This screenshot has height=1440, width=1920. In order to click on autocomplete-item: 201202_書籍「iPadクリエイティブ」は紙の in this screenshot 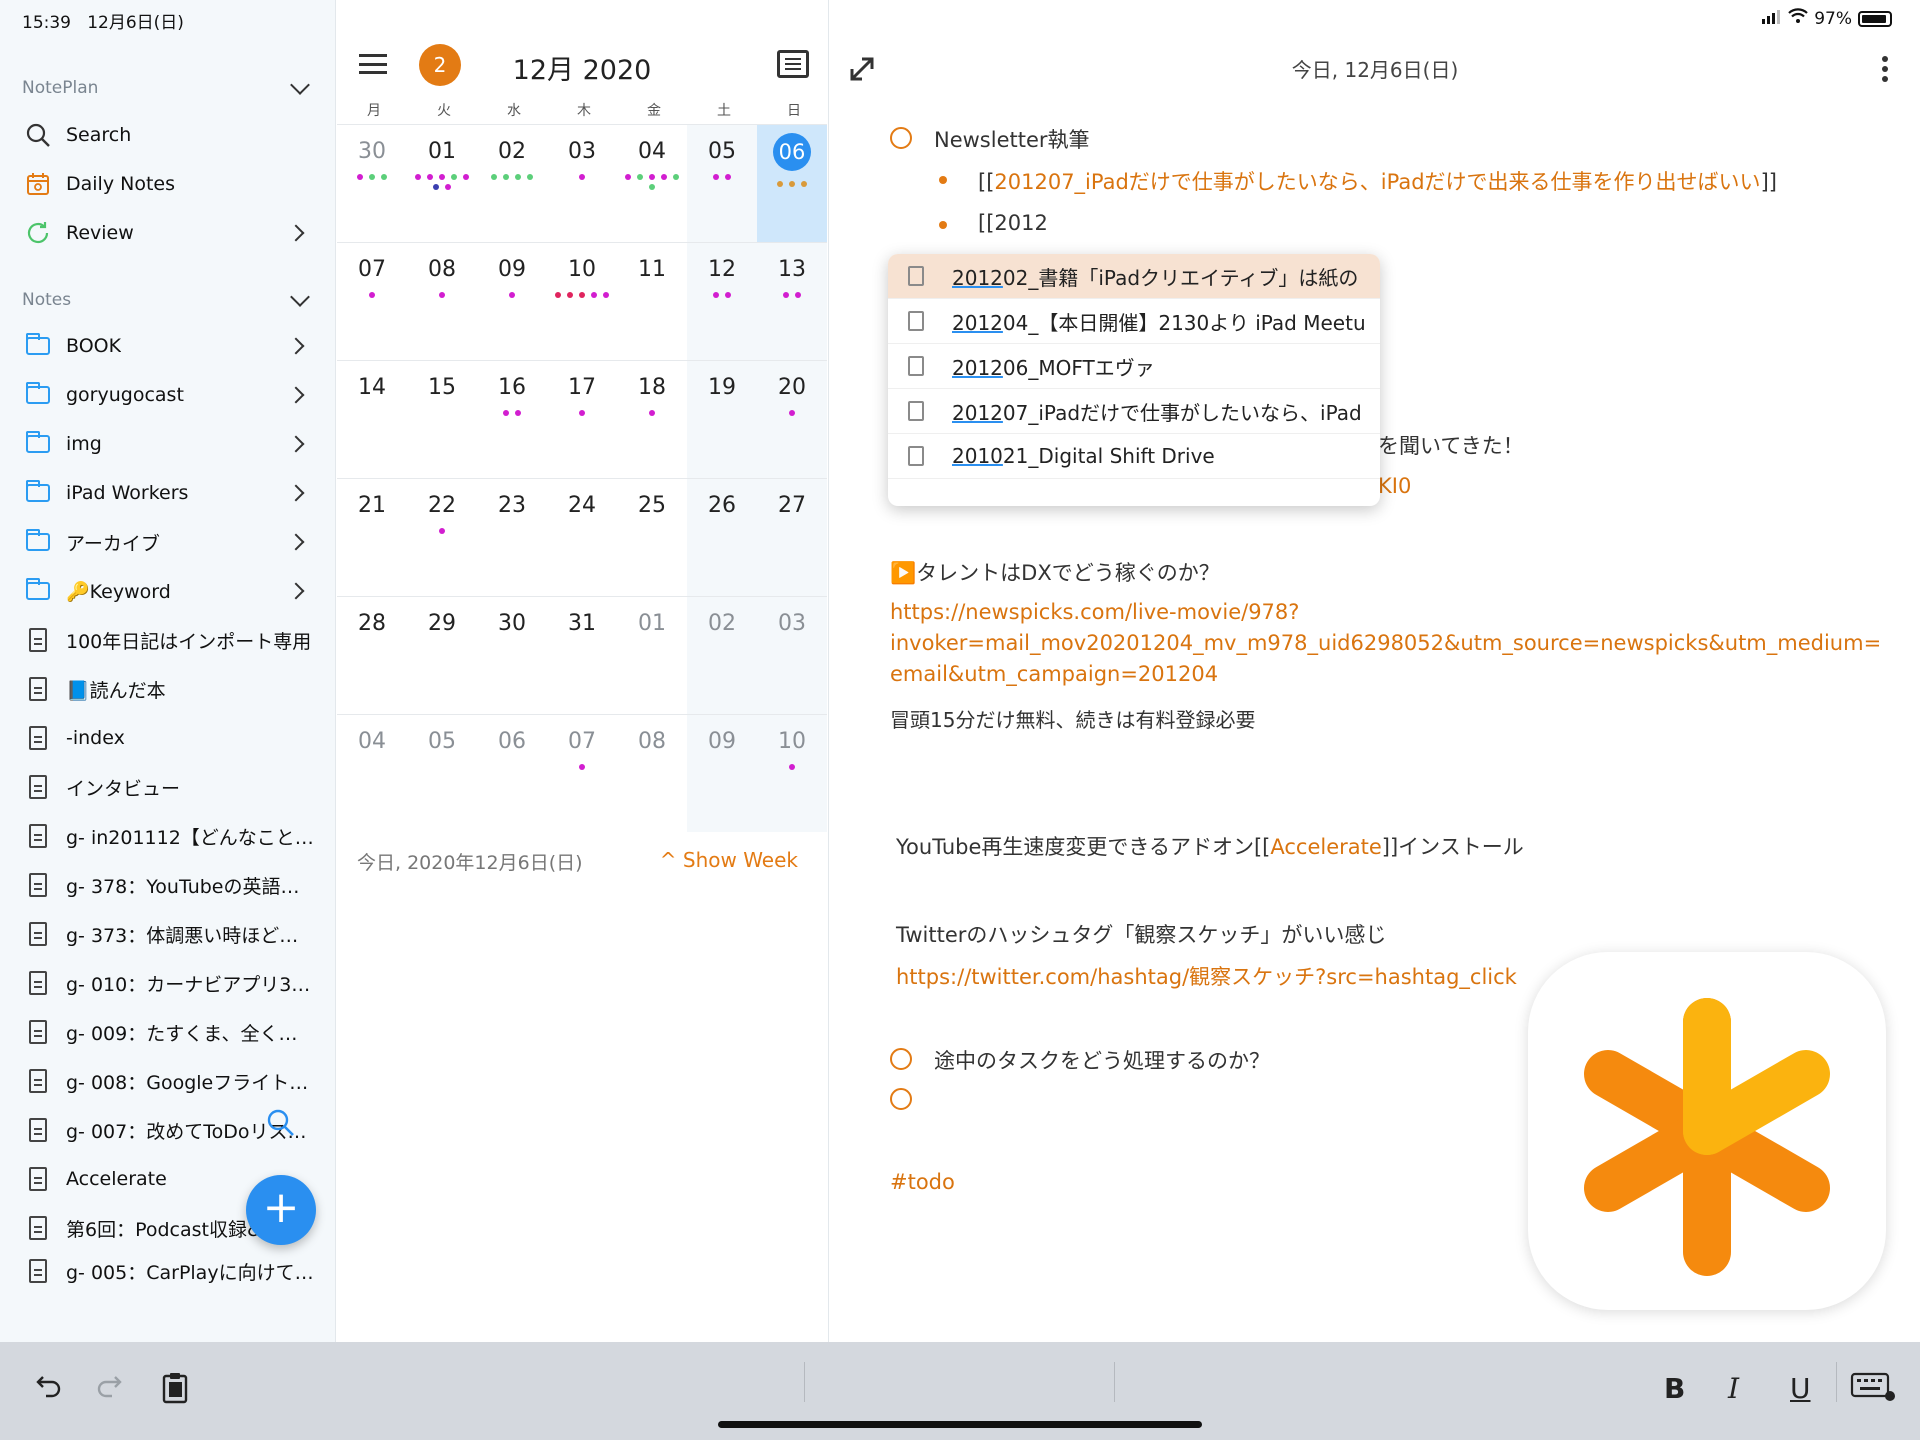, I will do `click(1134, 276)`.